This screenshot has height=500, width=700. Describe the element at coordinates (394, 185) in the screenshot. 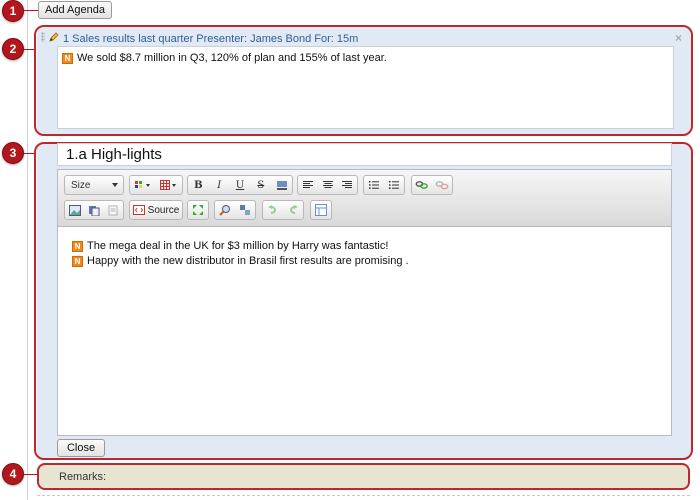

I see `bullet-list-icon` at that location.